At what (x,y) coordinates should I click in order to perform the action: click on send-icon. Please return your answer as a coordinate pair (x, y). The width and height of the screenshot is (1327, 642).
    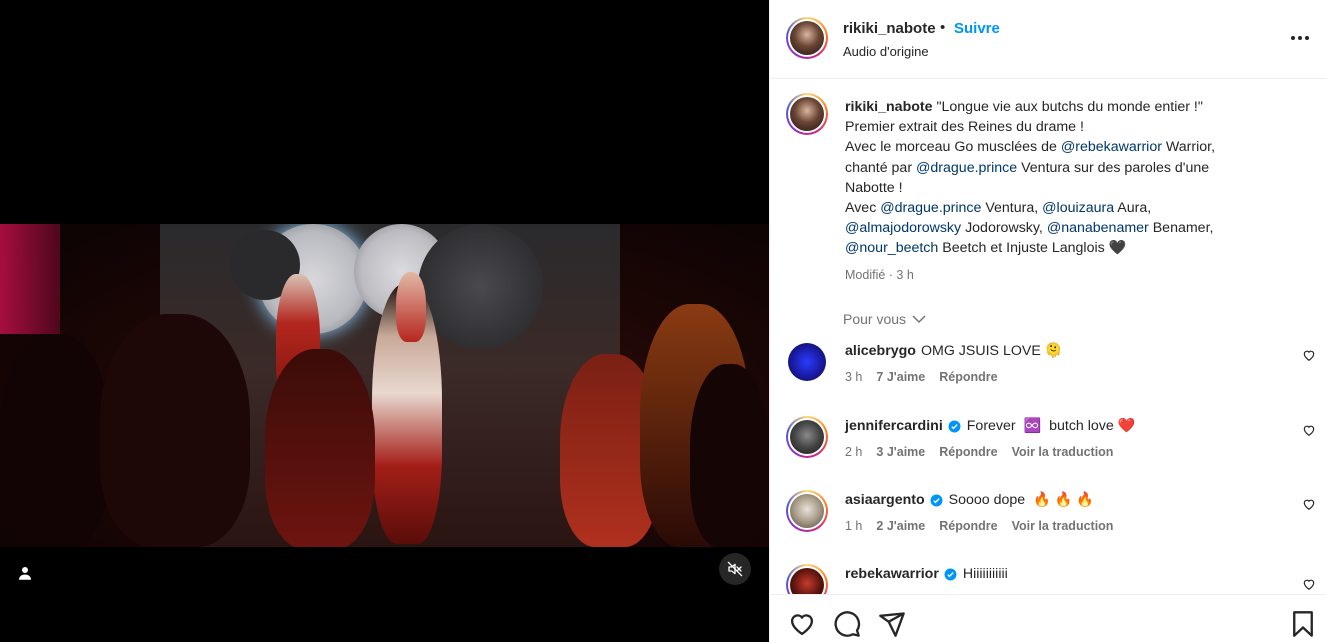
    Looking at the image, I should click on (892, 624).